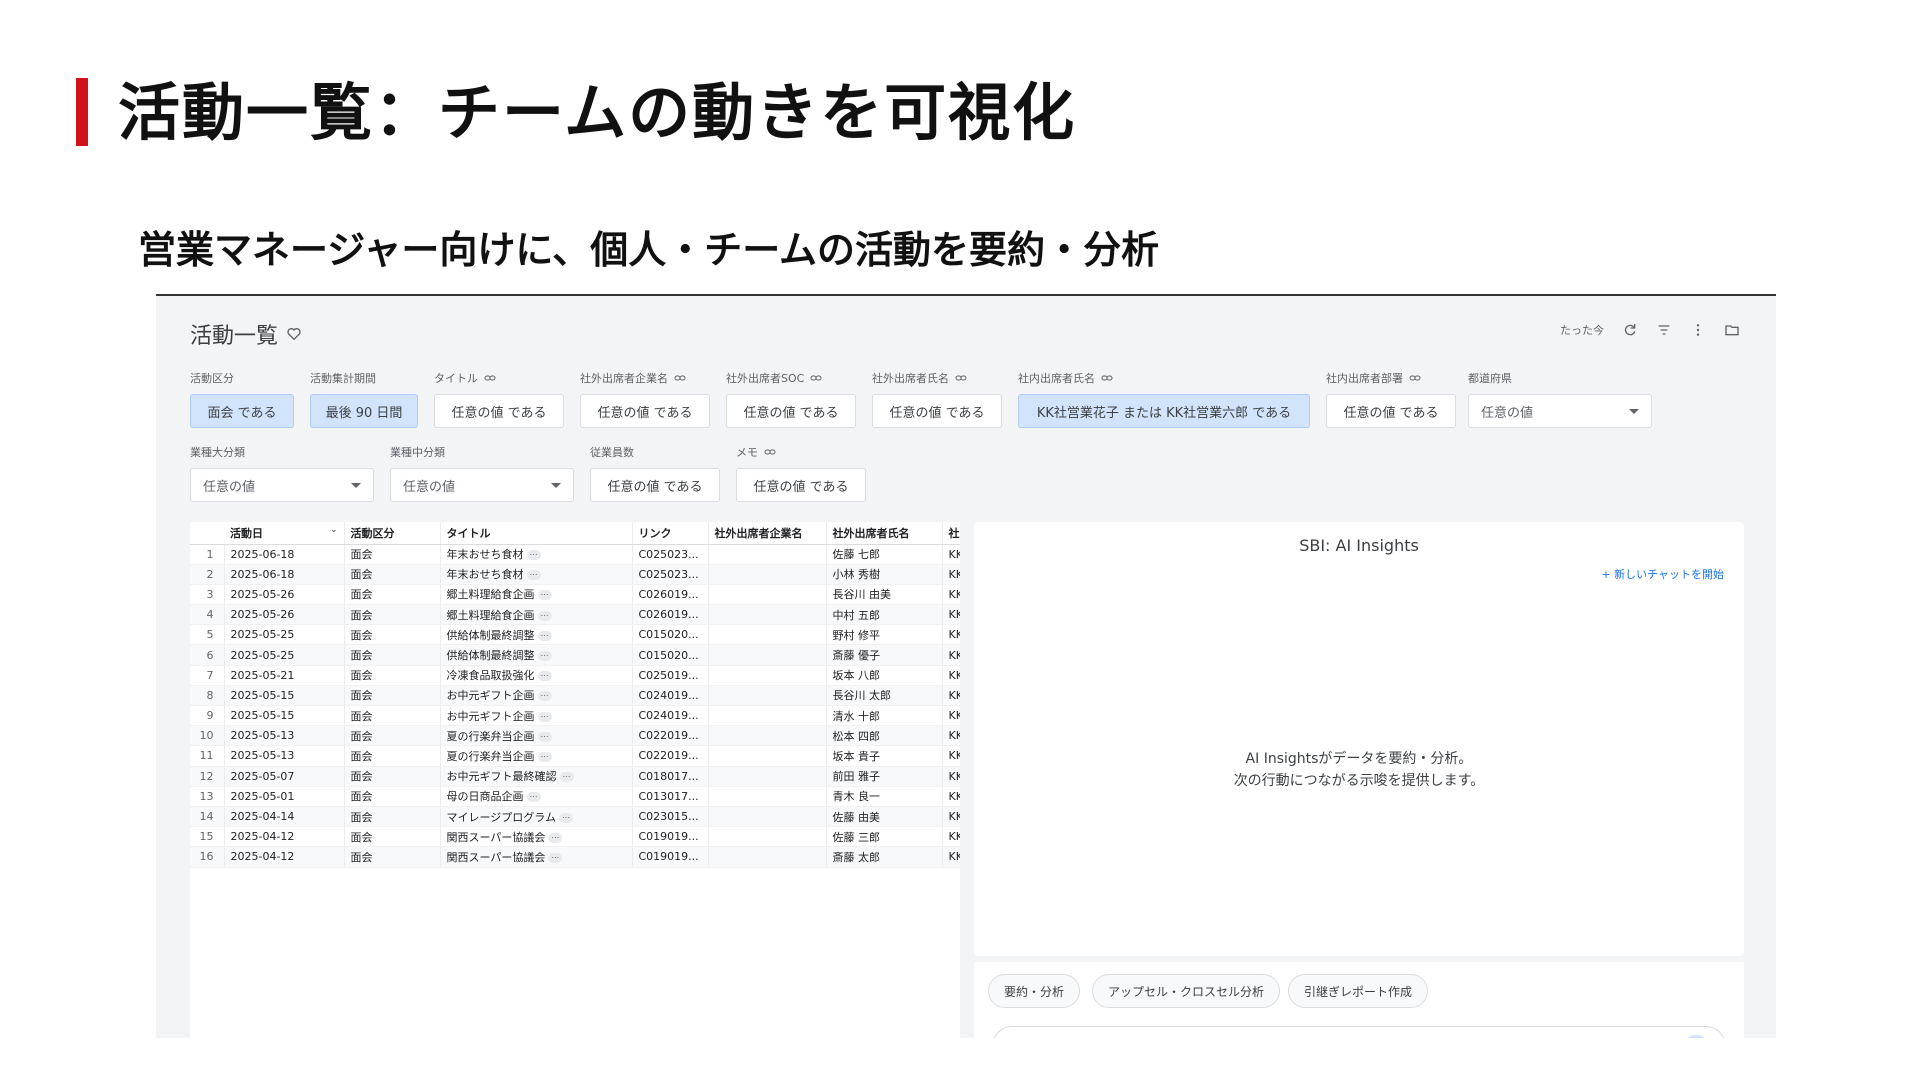 This screenshot has width=1920, height=1080. Describe the element at coordinates (1732, 330) in the screenshot. I see `folder-icon` at that location.